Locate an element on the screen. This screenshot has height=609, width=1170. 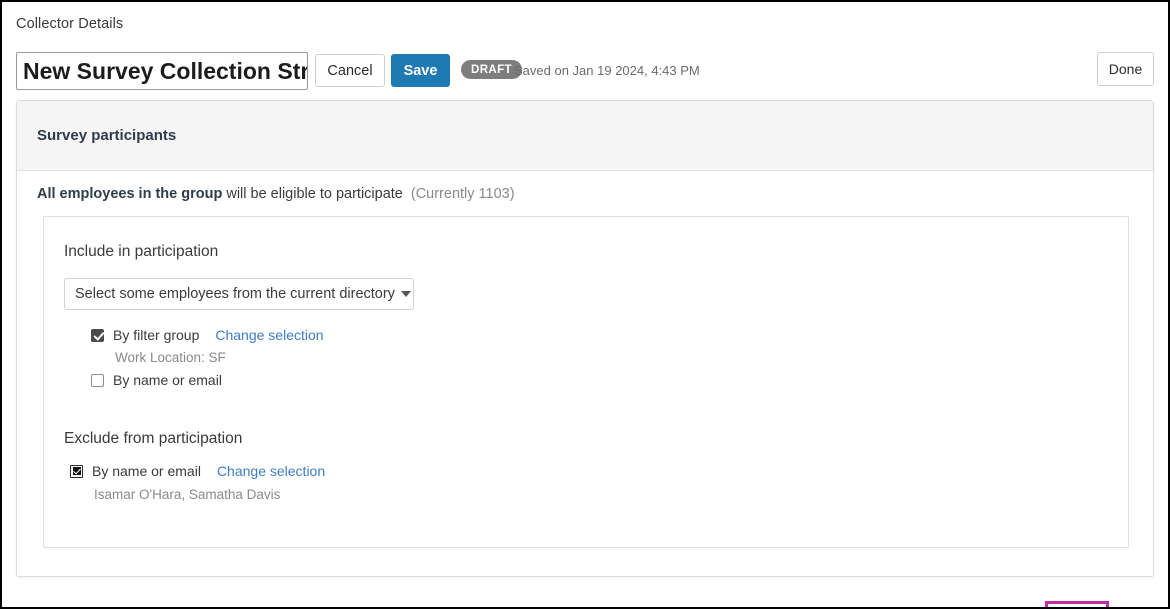
exclude-name-email-note: Isamar O'Hara, Samatha Davis is located at coordinates (187, 494).